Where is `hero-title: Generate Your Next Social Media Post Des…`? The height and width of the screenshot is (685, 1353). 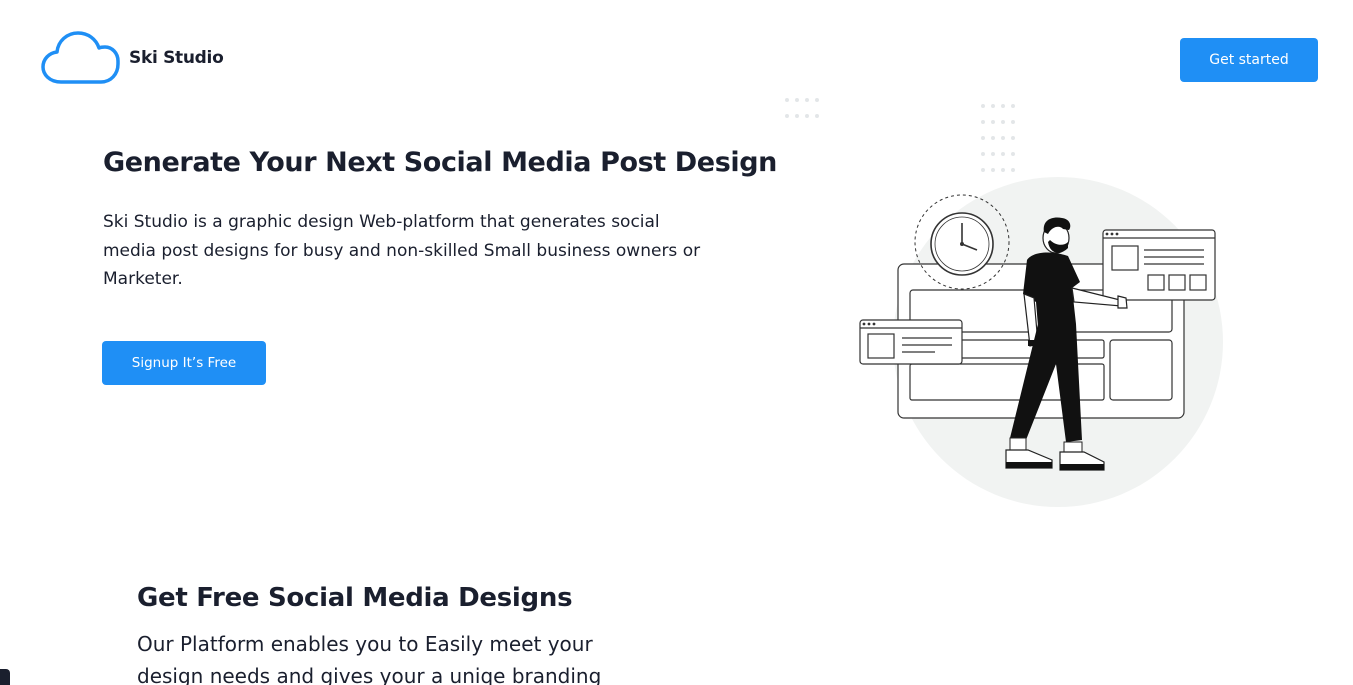 hero-title: Generate Your Next Social Media Post Des… is located at coordinates (440, 162).